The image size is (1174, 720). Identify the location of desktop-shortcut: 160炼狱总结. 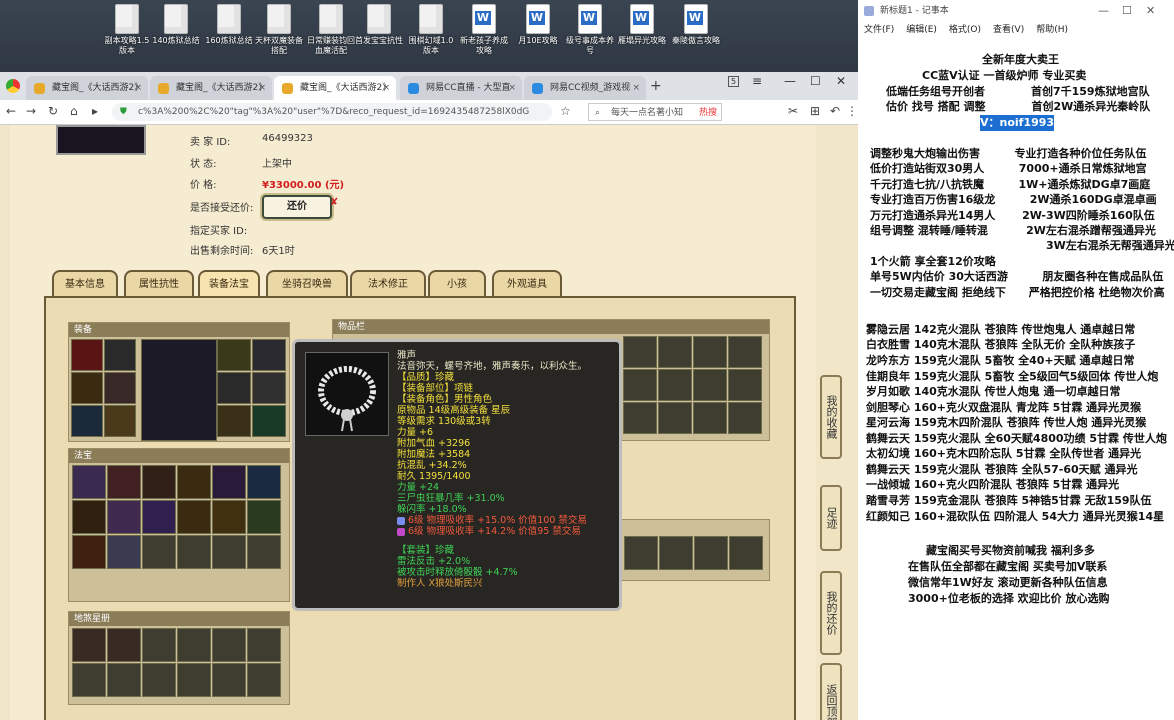
(229, 25).